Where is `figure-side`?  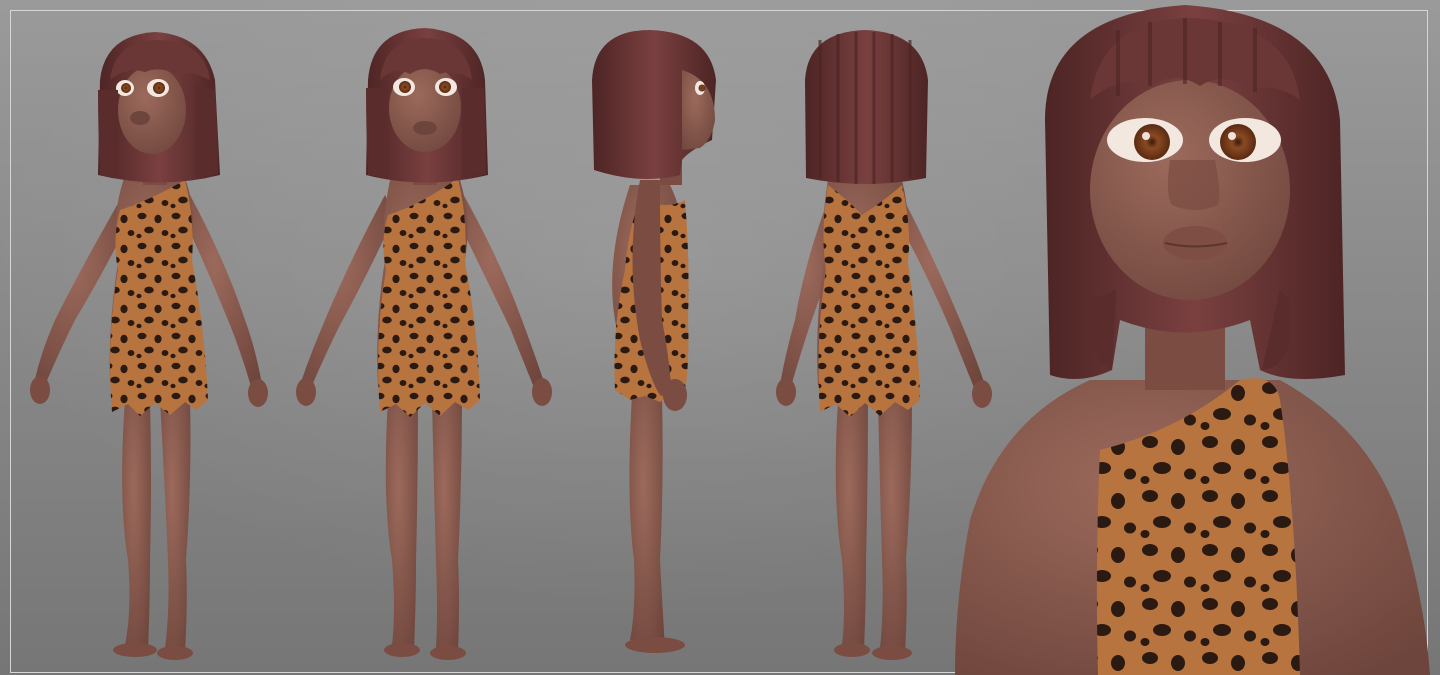 figure-side is located at coordinates (654, 341).